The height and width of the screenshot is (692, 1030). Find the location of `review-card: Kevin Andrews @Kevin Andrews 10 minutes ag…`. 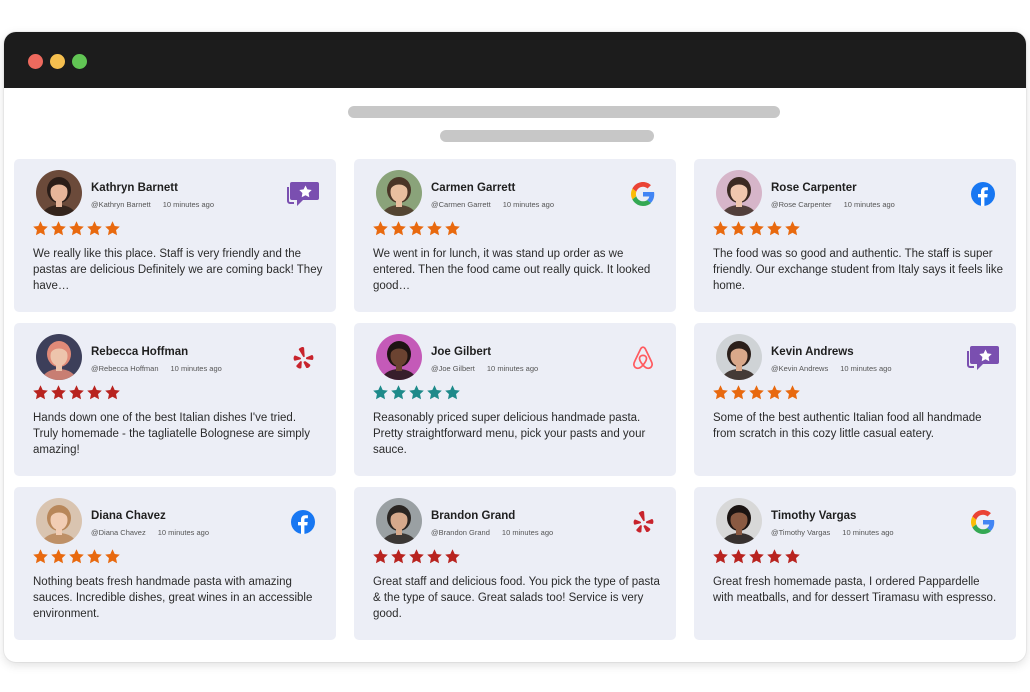

review-card: Kevin Andrews @Kevin Andrews 10 minutes ag… is located at coordinates (855, 399).